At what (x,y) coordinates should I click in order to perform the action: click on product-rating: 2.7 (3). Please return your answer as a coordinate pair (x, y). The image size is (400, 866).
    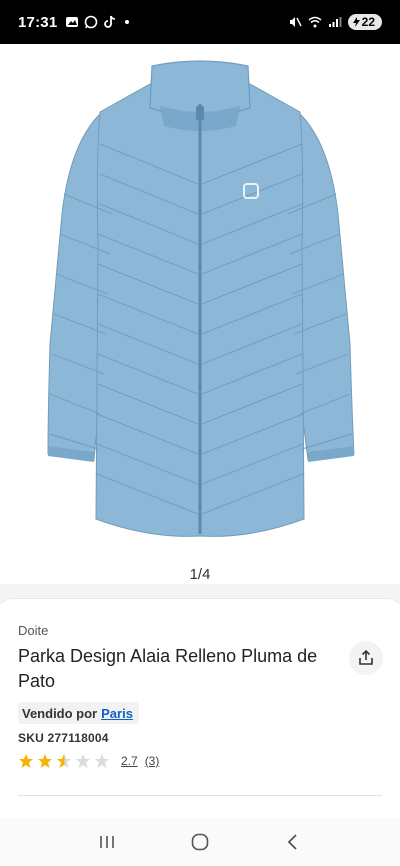
    Looking at the image, I should click on (88, 761).